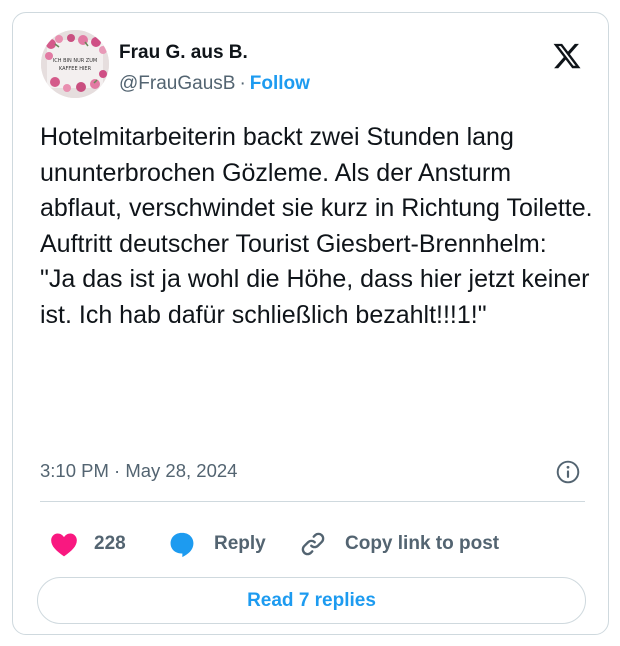 The height and width of the screenshot is (646, 620). I want to click on read-replies-button: Read 7 replies, so click(311, 600).